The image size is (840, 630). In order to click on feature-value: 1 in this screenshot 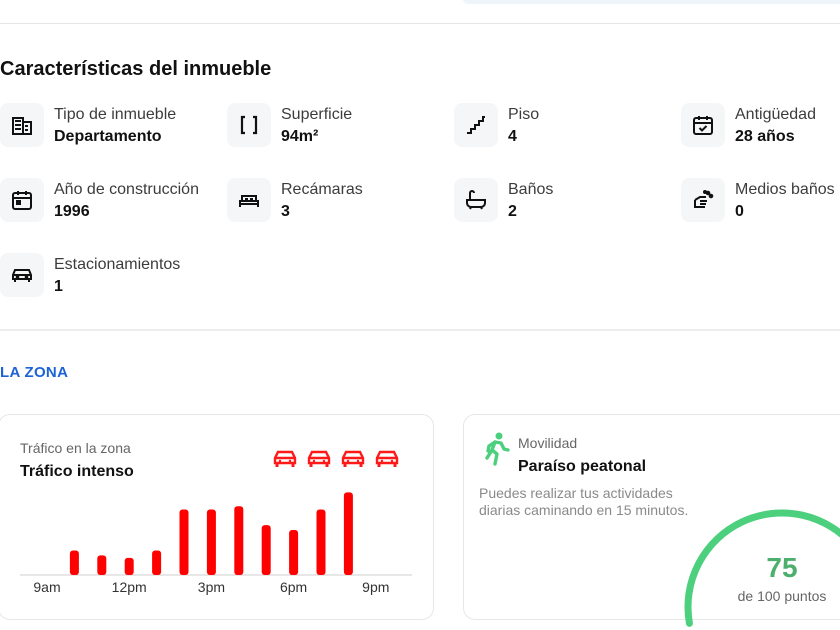, I will do `click(58, 286)`.